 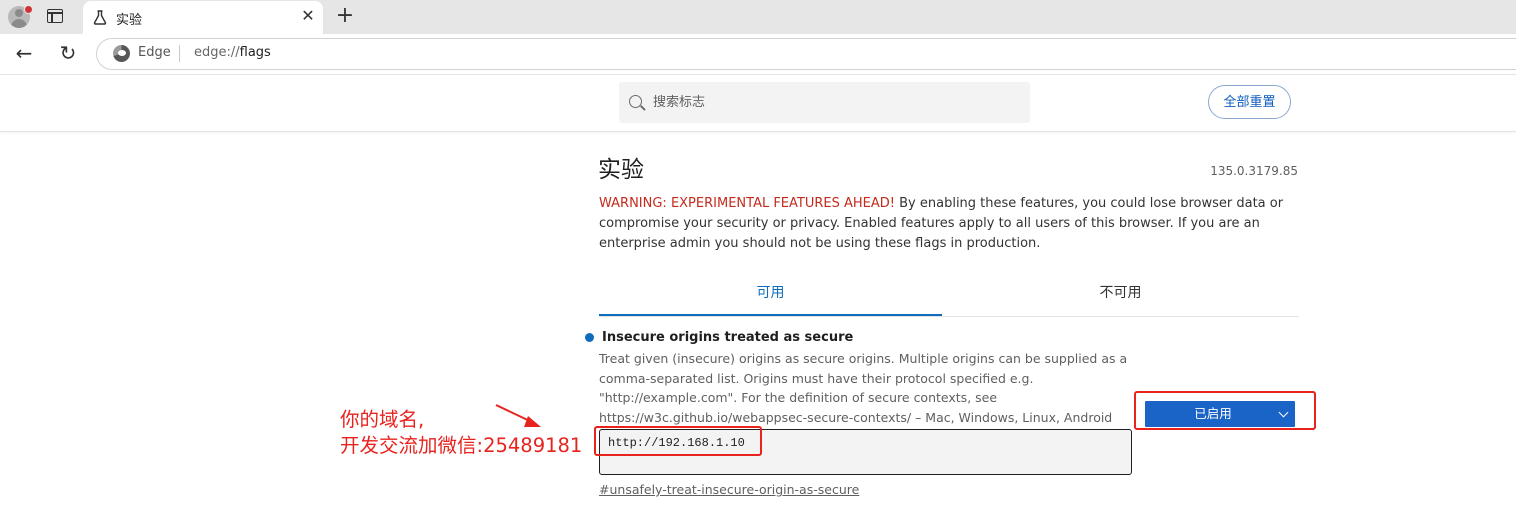 I want to click on tab-unavailable: 不可用, so click(x=1120, y=293).